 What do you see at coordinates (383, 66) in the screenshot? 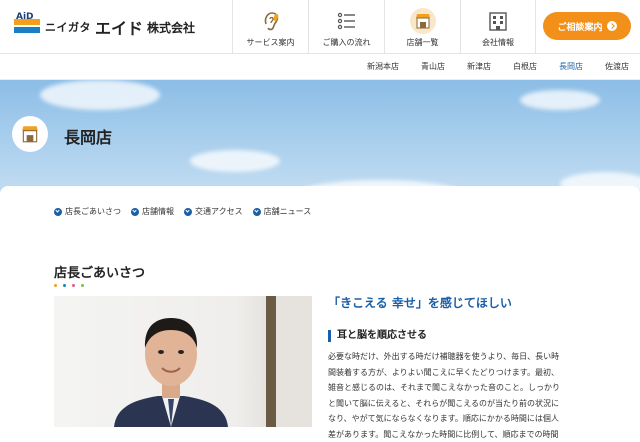
I see `store-link: 新潟本店` at bounding box center [383, 66].